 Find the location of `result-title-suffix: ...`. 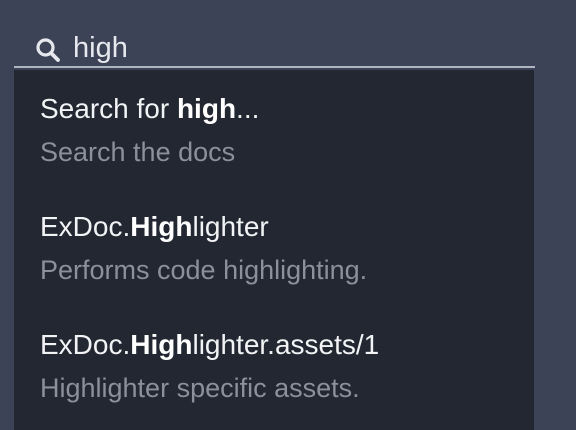

result-title-suffix: ... is located at coordinates (248, 108).